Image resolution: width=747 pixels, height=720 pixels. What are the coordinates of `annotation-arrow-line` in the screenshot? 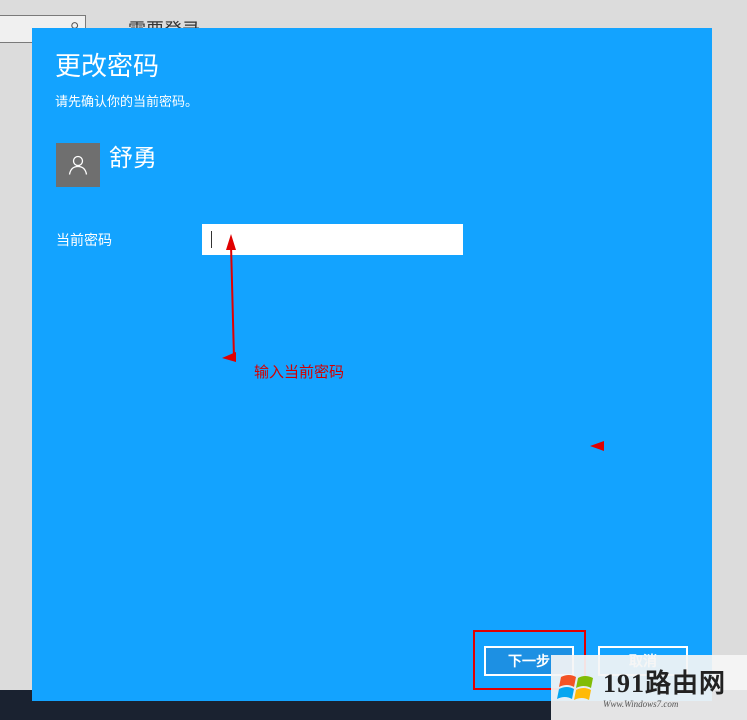 It's located at (232, 301).